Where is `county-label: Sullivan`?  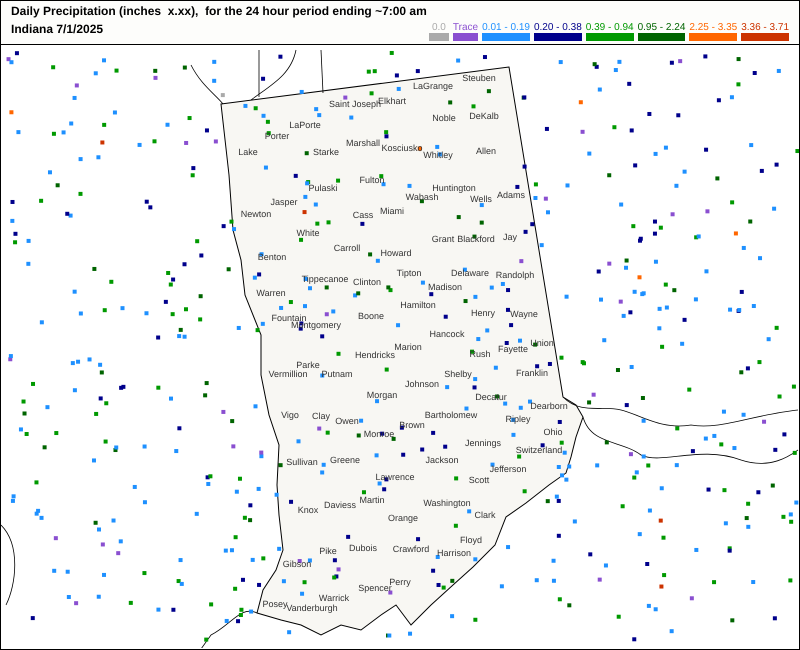
county-label: Sullivan is located at coordinates (302, 462).